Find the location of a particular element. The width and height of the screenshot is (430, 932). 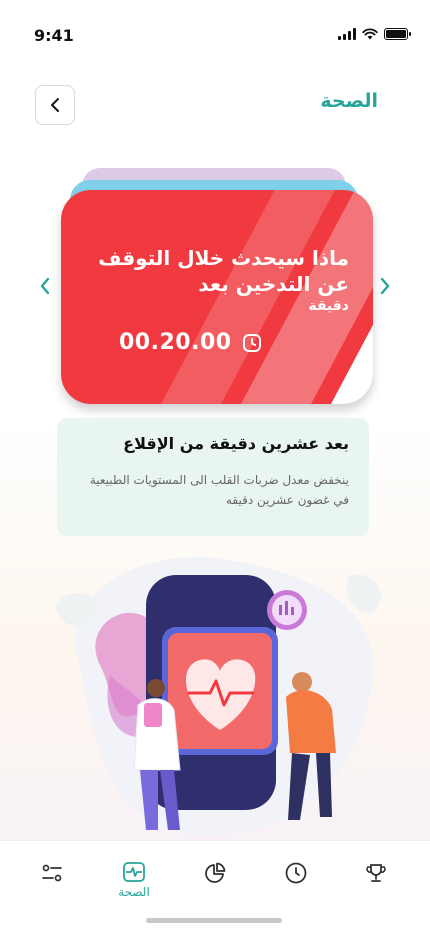

settings-sliders-icon is located at coordinates (52, 873).